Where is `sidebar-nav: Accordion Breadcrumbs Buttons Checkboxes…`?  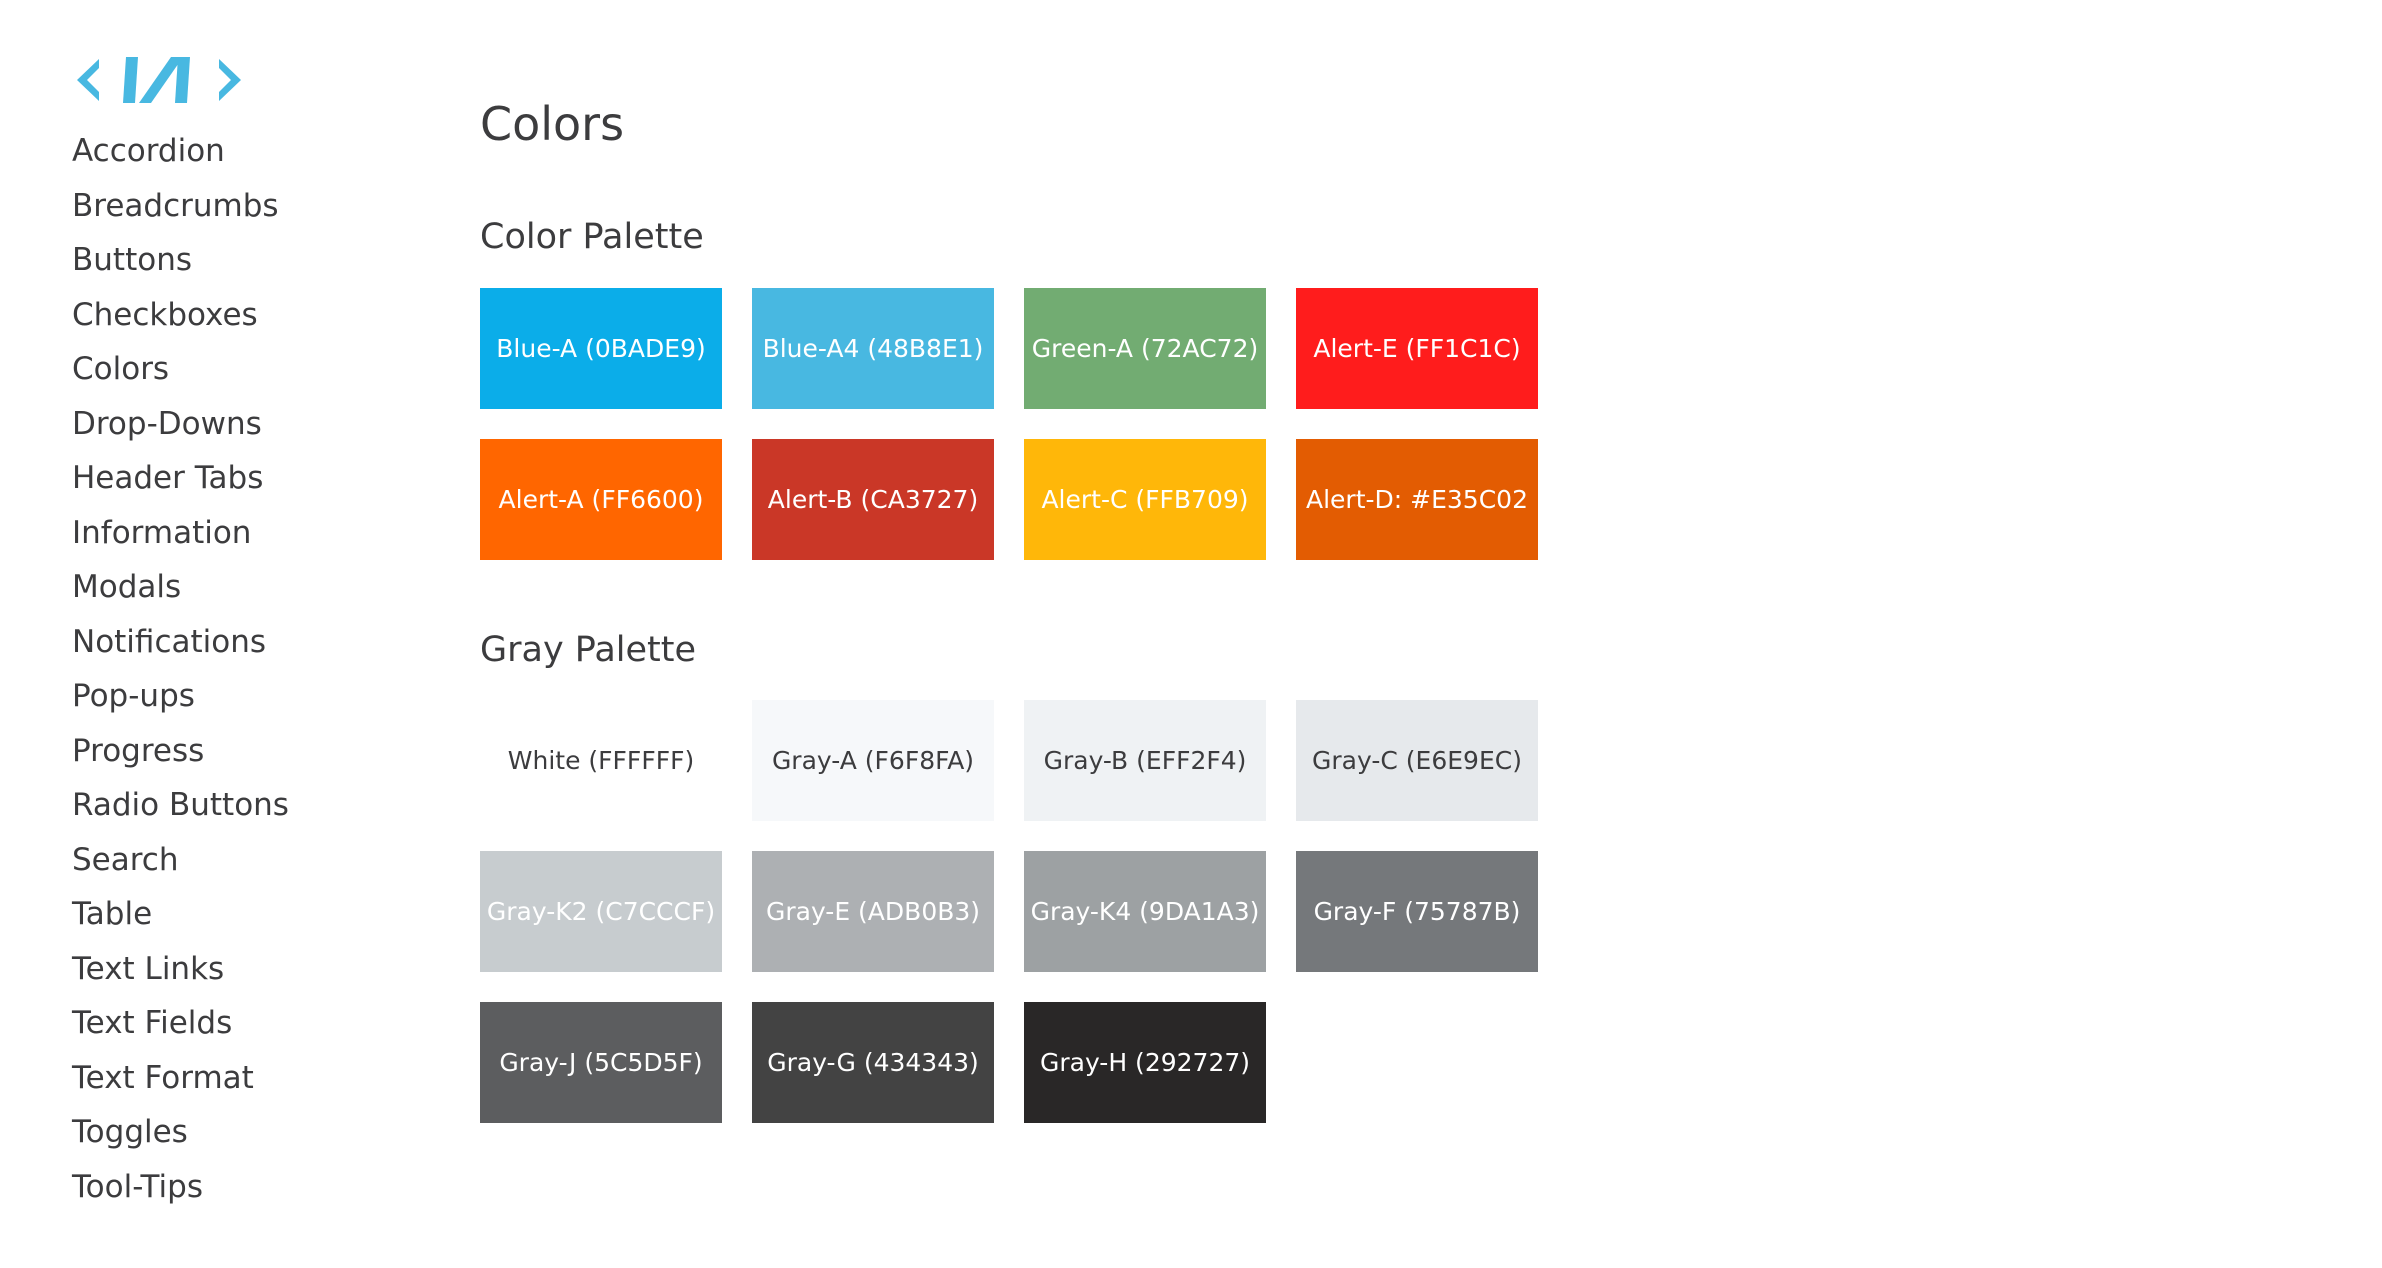 sidebar-nav: Accordion Breadcrumbs Buttons Checkboxes… is located at coordinates (222, 669).